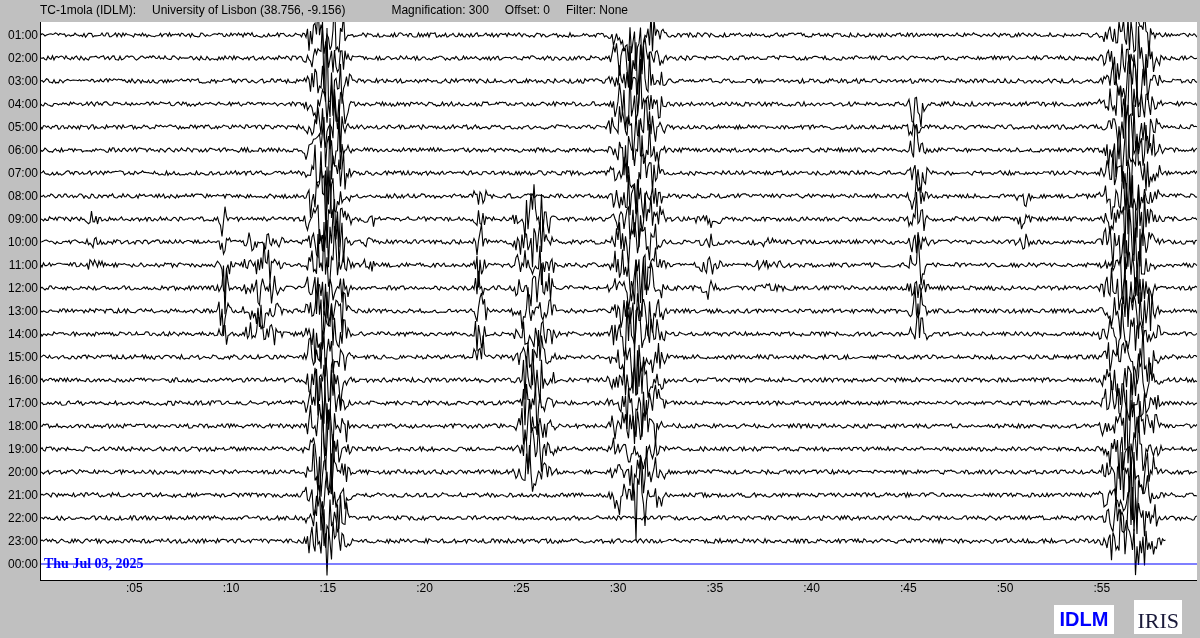 The height and width of the screenshot is (638, 1200). I want to click on minute-tick-label: :20, so click(425, 589).